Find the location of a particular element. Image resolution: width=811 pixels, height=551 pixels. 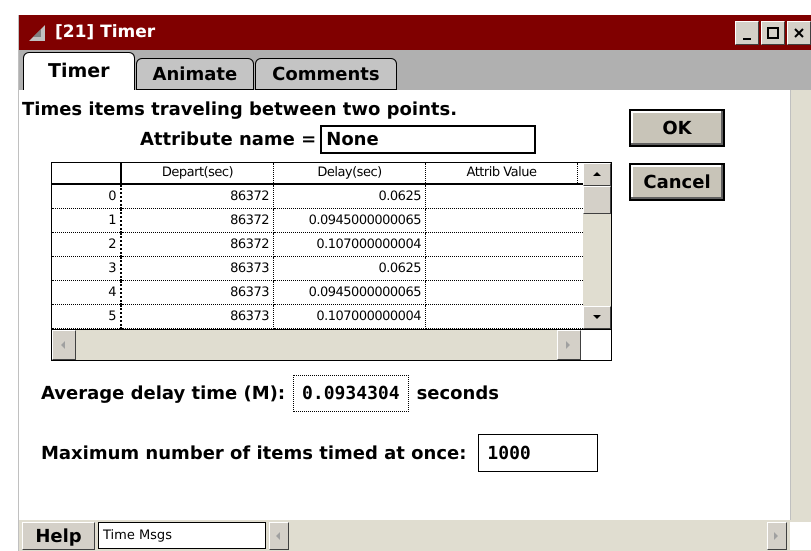

attribute-label: Attribute name = is located at coordinates (228, 140).